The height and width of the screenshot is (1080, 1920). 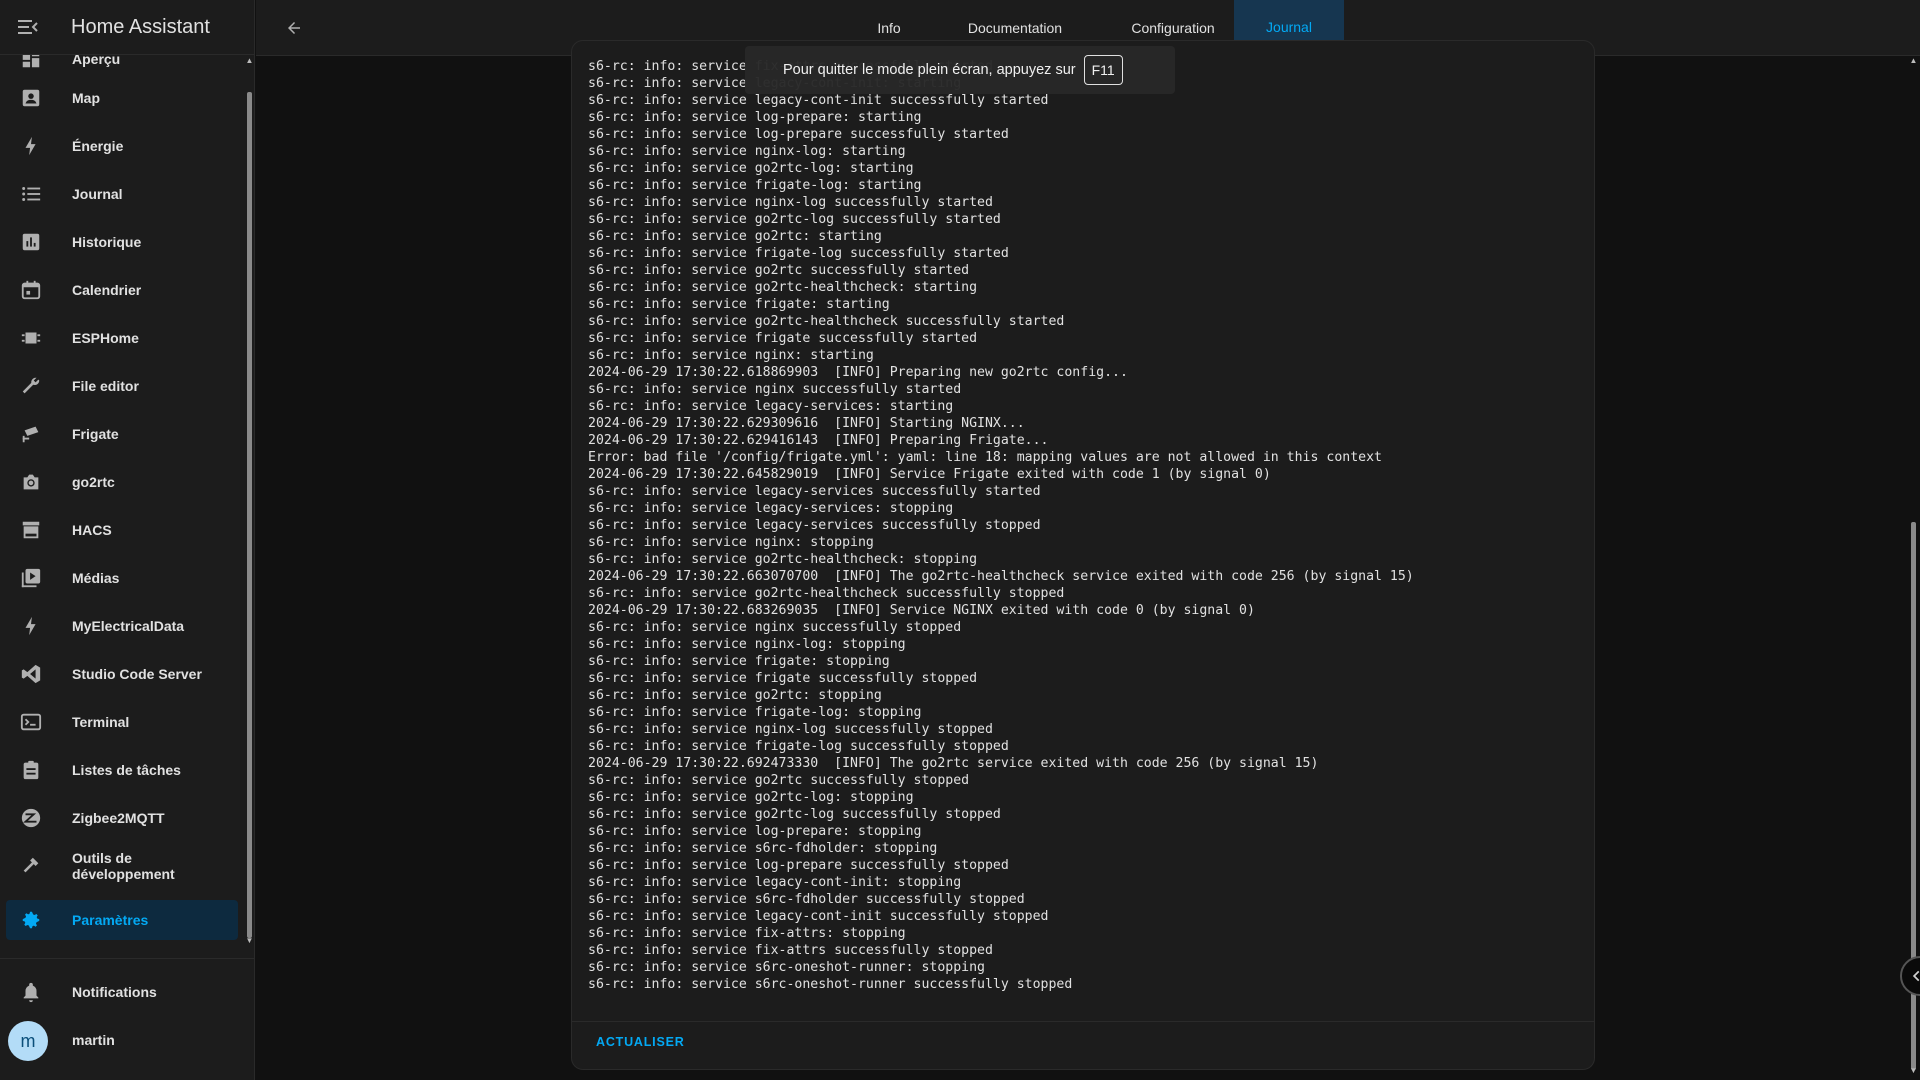 What do you see at coordinates (105, 338) in the screenshot?
I see `sidebar-item-label: ESPHome` at bounding box center [105, 338].